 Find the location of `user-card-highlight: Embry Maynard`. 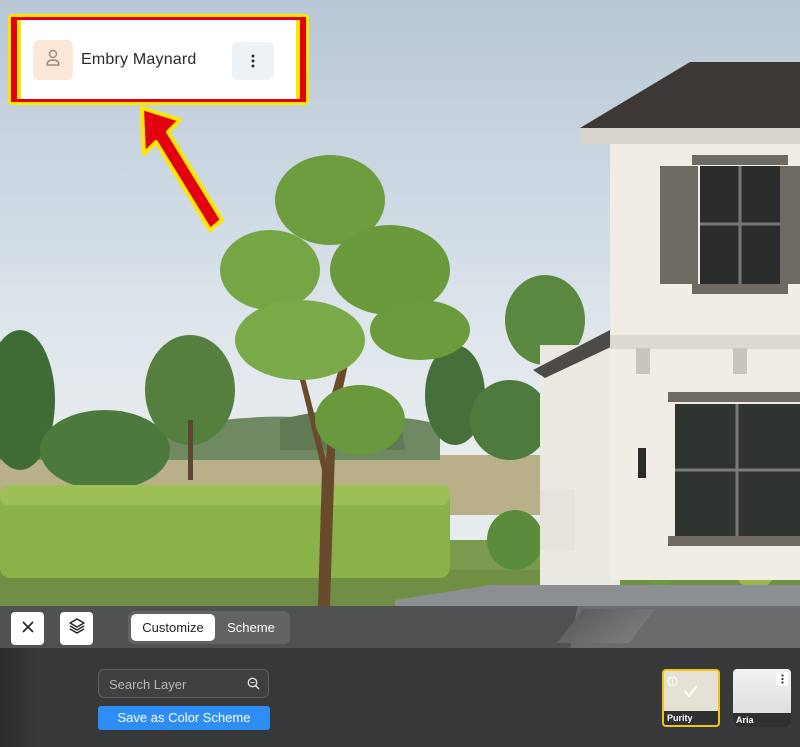

user-card-highlight: Embry Maynard is located at coordinates (158, 59).